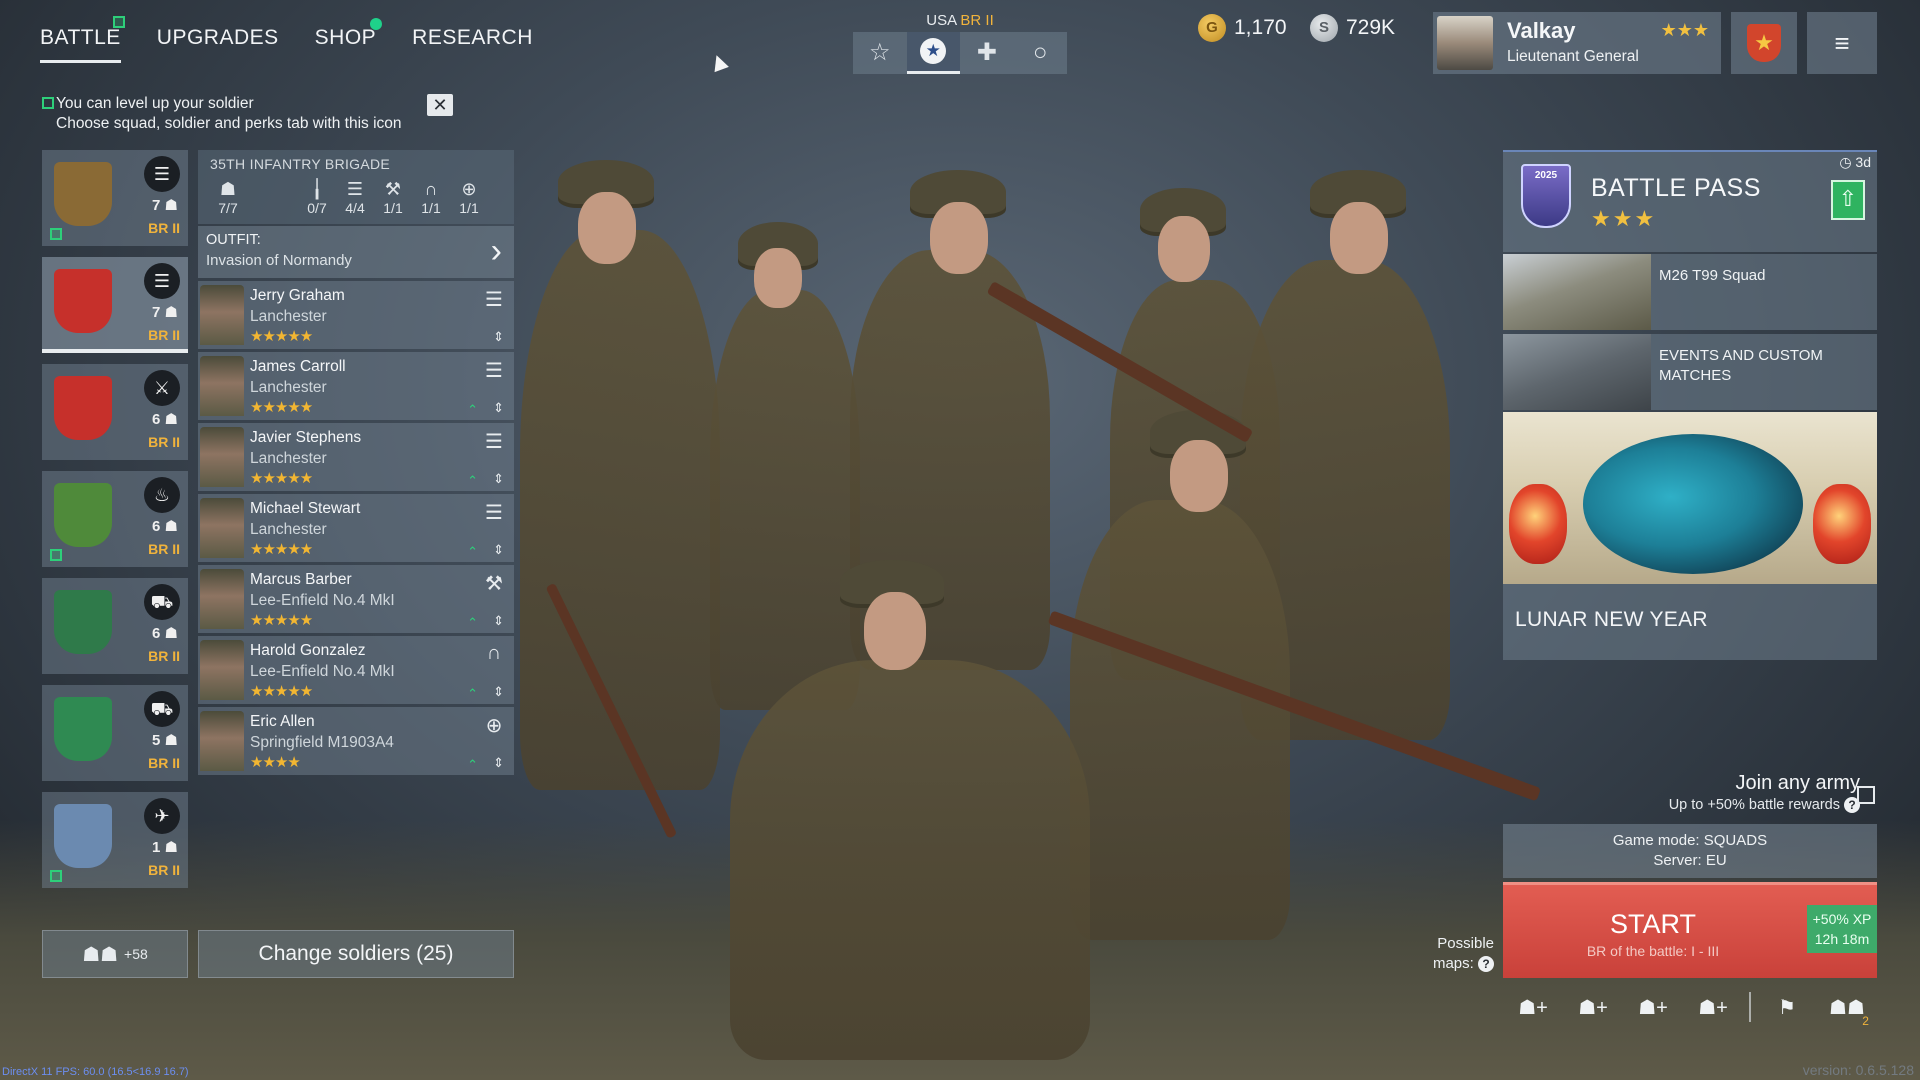  What do you see at coordinates (1653, 951) in the screenshot?
I see `battle-br-label: BR of the battle: I - III` at bounding box center [1653, 951].